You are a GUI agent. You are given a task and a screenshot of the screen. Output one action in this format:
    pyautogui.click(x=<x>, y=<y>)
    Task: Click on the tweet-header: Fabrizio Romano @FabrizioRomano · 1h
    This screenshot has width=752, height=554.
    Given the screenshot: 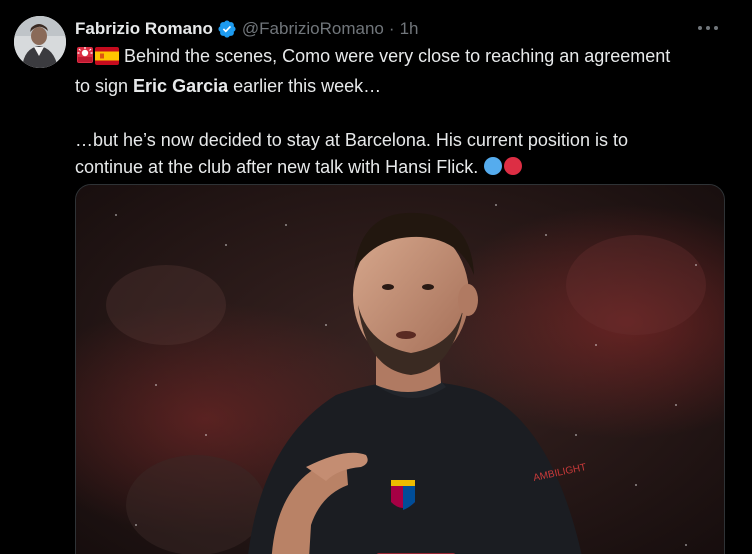 What is the action you would take?
    pyautogui.click(x=246, y=29)
    